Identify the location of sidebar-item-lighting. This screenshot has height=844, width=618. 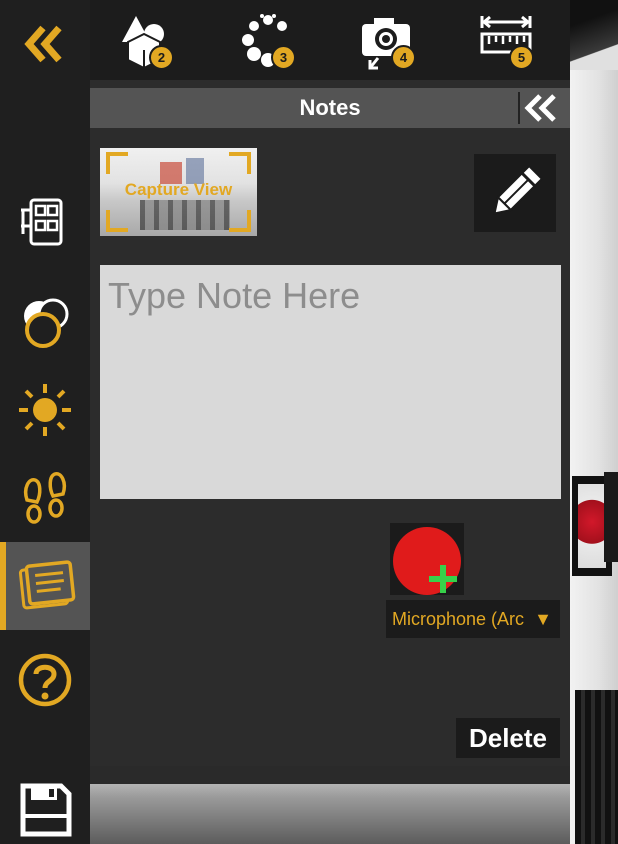
(45, 408).